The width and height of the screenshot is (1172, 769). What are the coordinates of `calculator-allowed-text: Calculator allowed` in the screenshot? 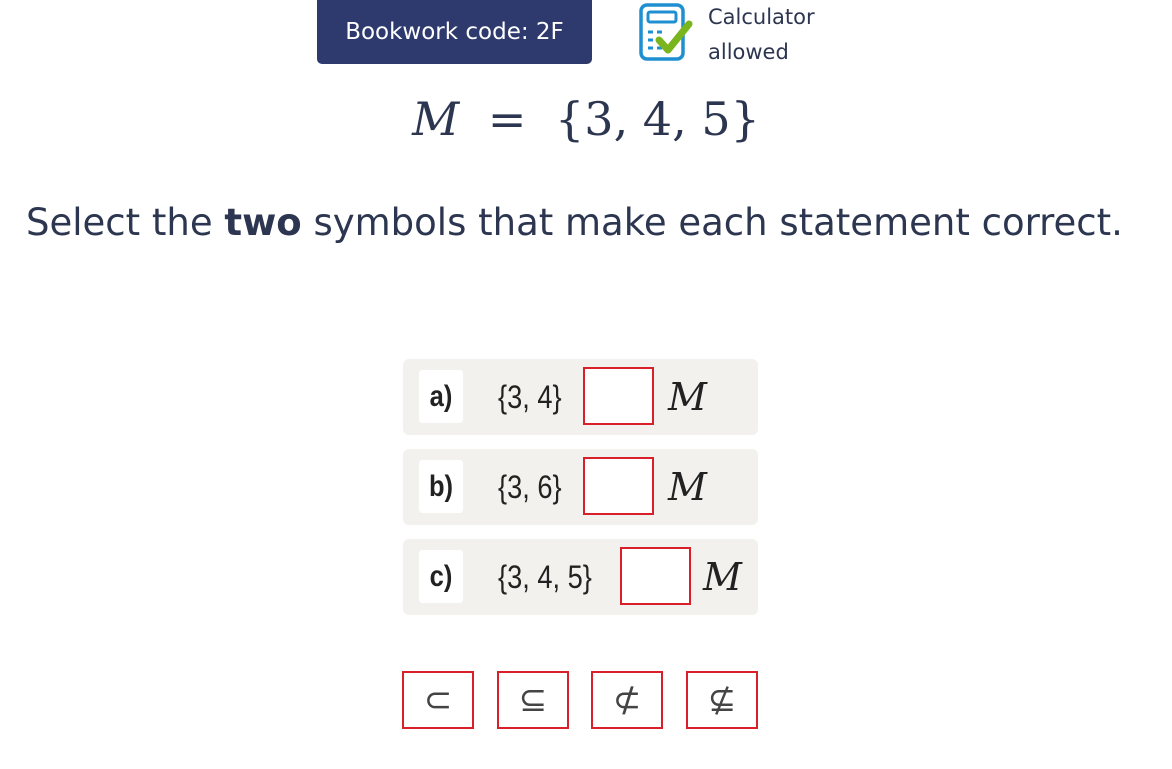 It's located at (761, 35).